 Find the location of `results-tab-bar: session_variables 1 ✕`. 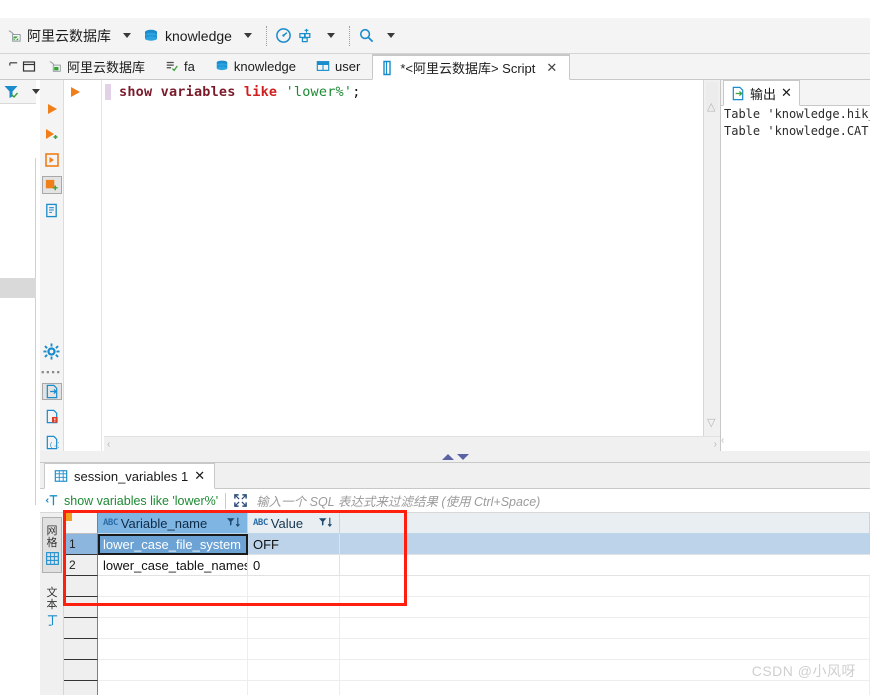

results-tab-bar: session_variables 1 ✕ is located at coordinates (455, 476).